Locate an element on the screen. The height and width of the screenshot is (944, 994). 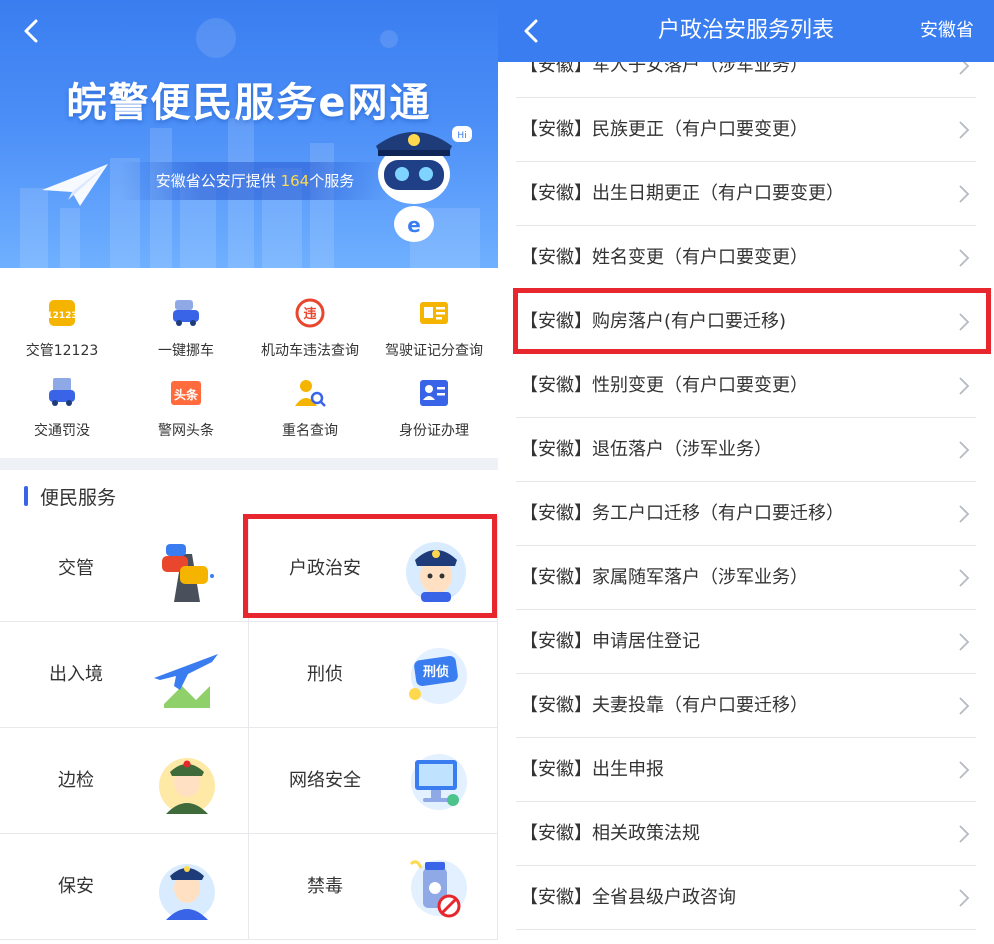
service-exit-entry: 出入境 is located at coordinates (124, 675).